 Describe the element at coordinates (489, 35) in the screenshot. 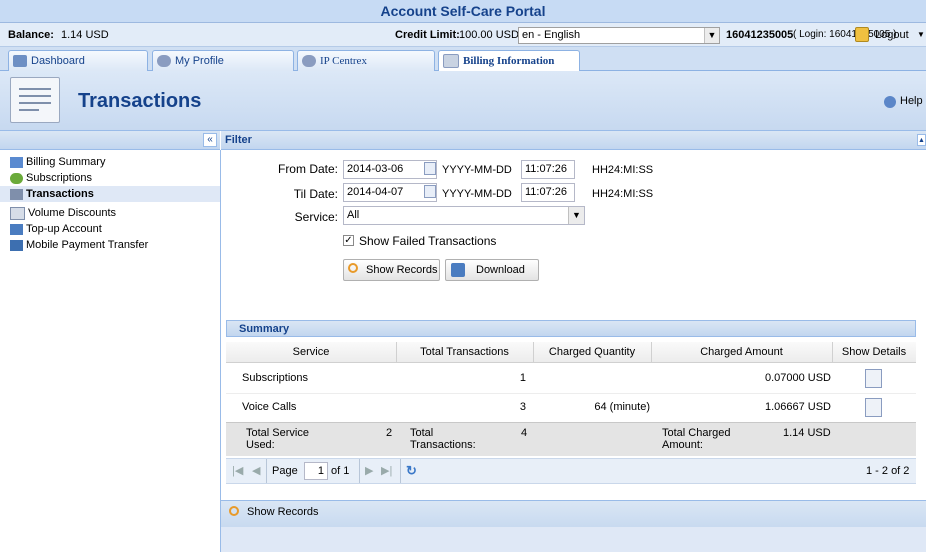

I see `credit-limit-value: 100.00 USD` at that location.